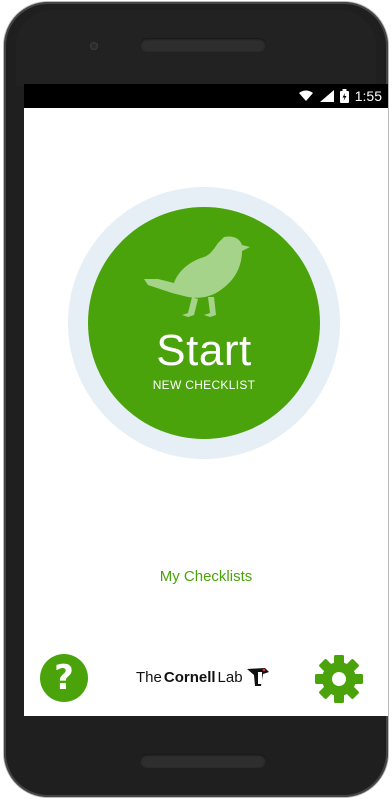 The image size is (392, 799). What do you see at coordinates (203, 45) in the screenshot?
I see `earpiece-speaker` at bounding box center [203, 45].